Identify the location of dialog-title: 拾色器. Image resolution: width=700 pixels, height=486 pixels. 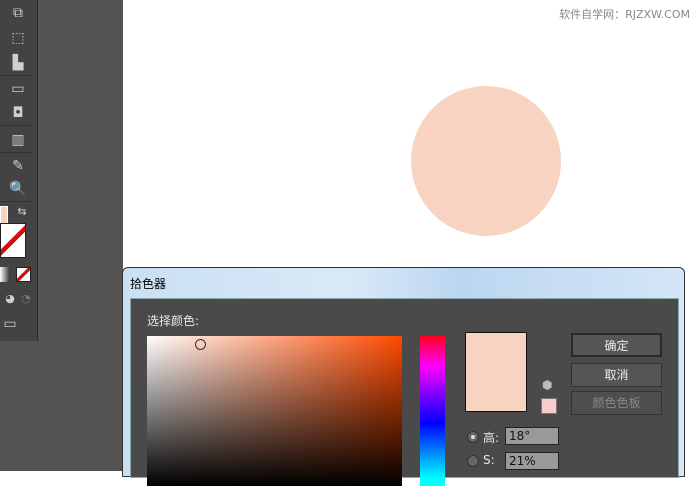
(148, 284).